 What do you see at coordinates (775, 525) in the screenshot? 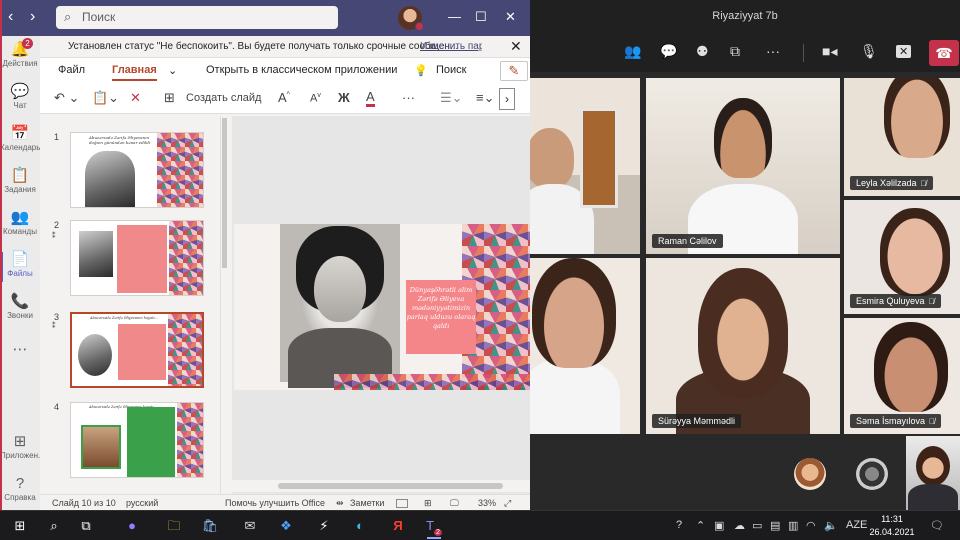
I see `display-tray-icon: ▤` at bounding box center [775, 525].